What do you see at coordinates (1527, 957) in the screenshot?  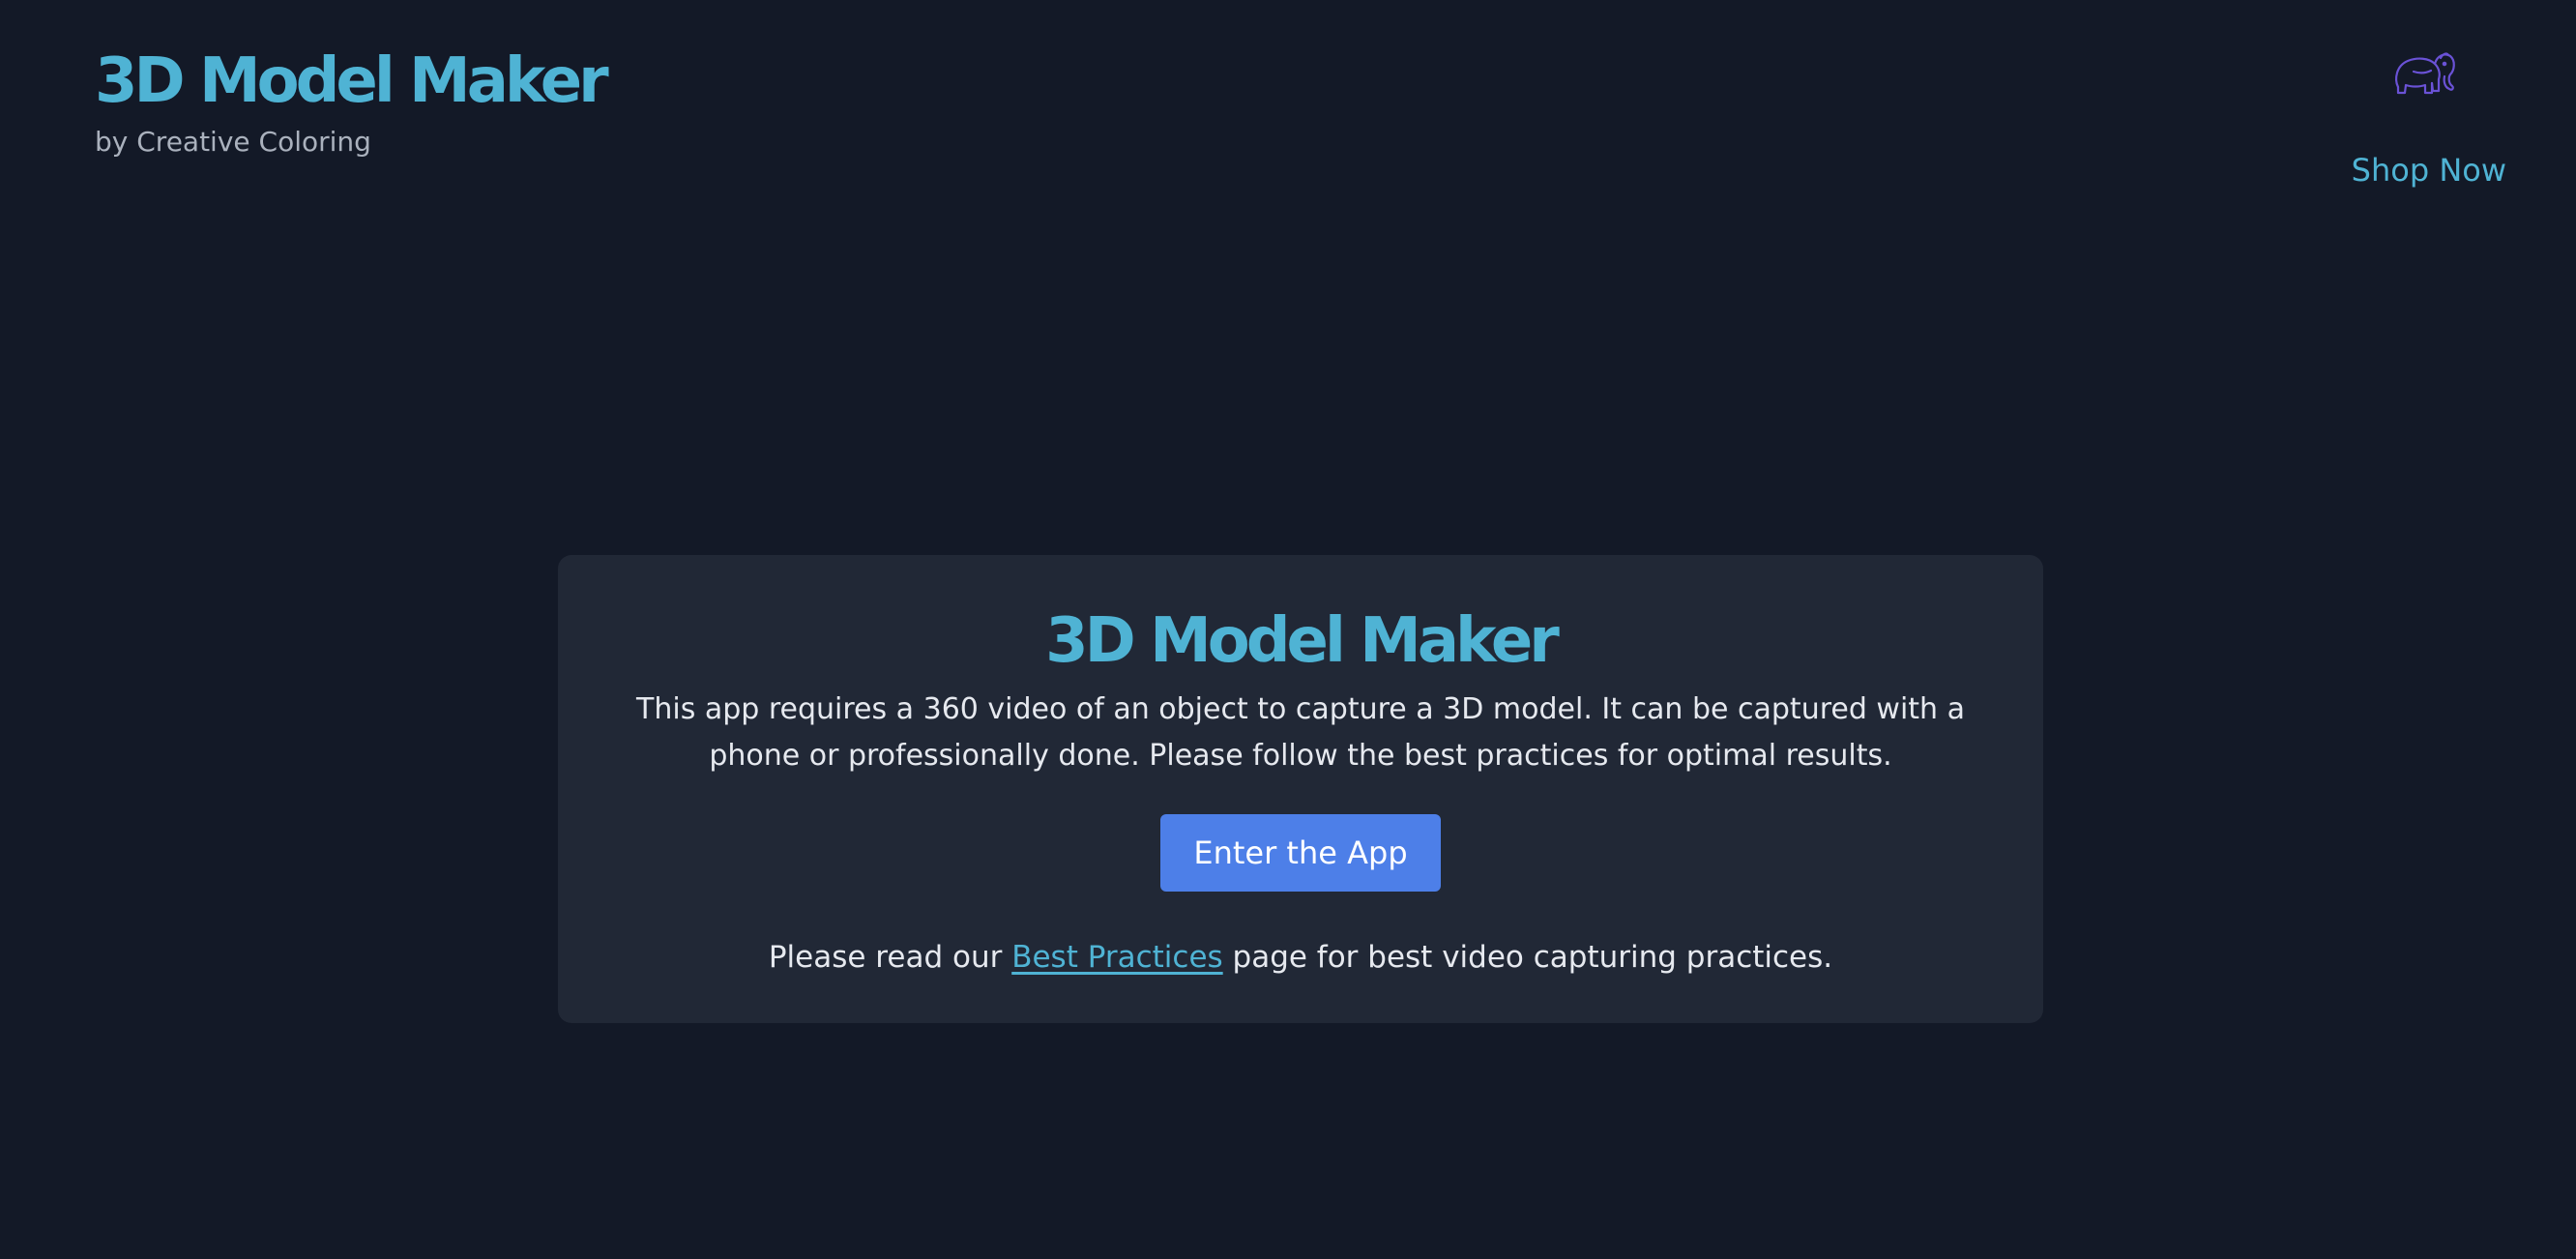 I see `footnote-suffix: page for best video capturing practices.` at bounding box center [1527, 957].